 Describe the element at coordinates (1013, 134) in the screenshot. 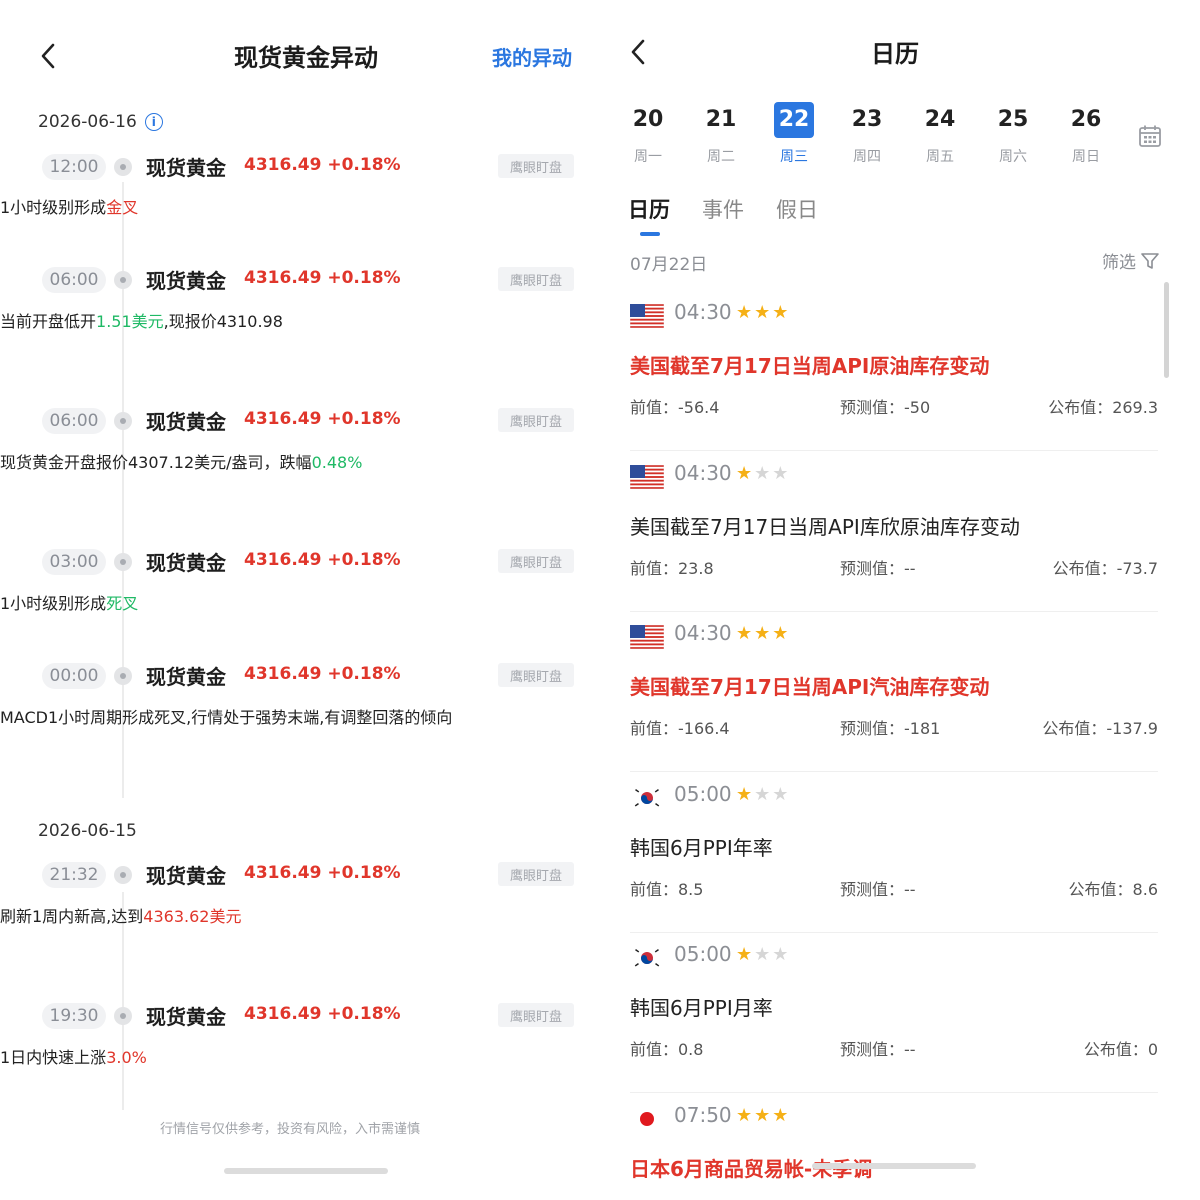

I see `day-25: 25 周六` at that location.